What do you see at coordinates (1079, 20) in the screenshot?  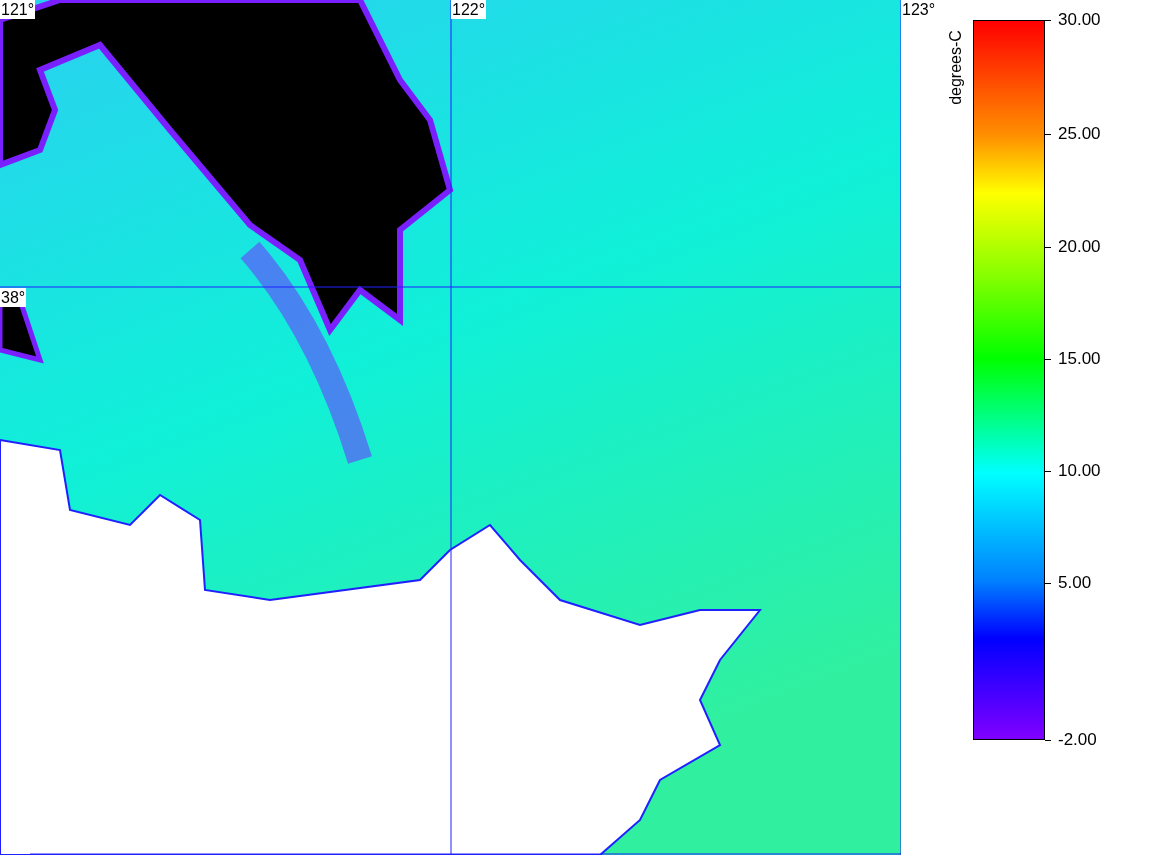 I see `colorbar-tick-label: 30.00` at bounding box center [1079, 20].